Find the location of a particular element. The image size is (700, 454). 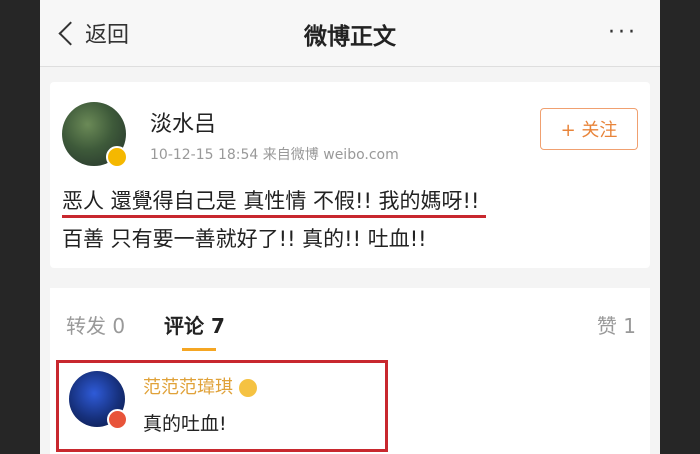

tab-likes: 赞 1 is located at coordinates (616, 324).